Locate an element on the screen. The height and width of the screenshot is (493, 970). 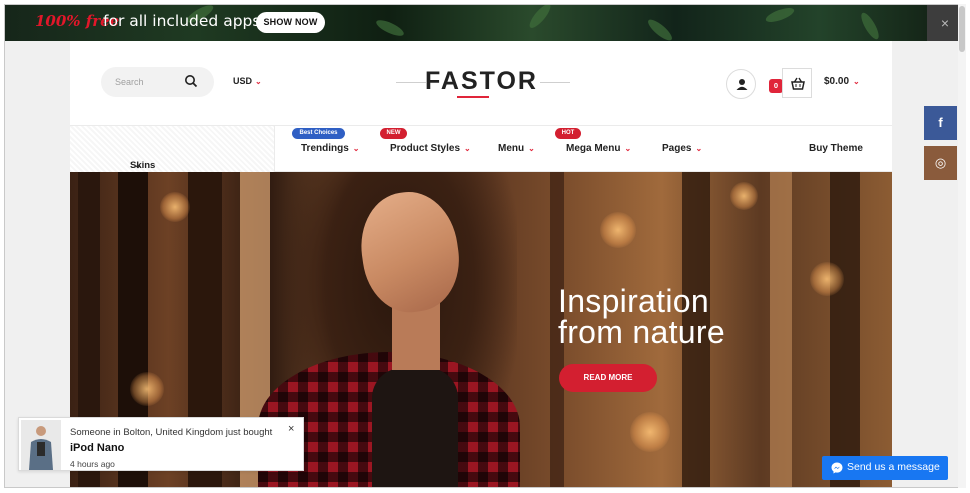
best-choices-badge: Best Choices is located at coordinates (318, 133).